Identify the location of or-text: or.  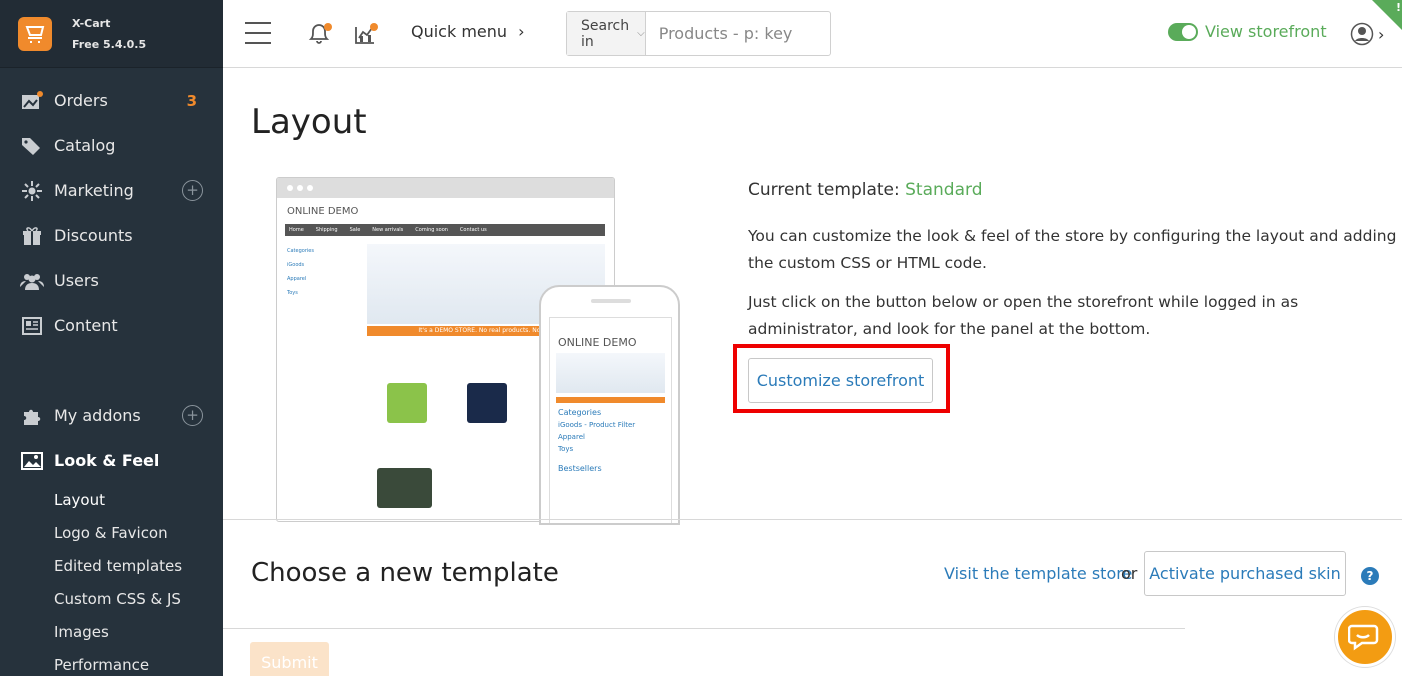
(1129, 573).